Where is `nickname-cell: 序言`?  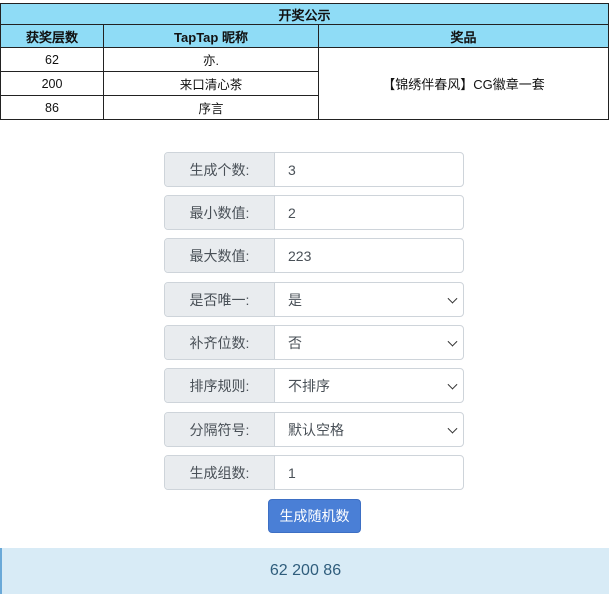 nickname-cell: 序言 is located at coordinates (211, 107).